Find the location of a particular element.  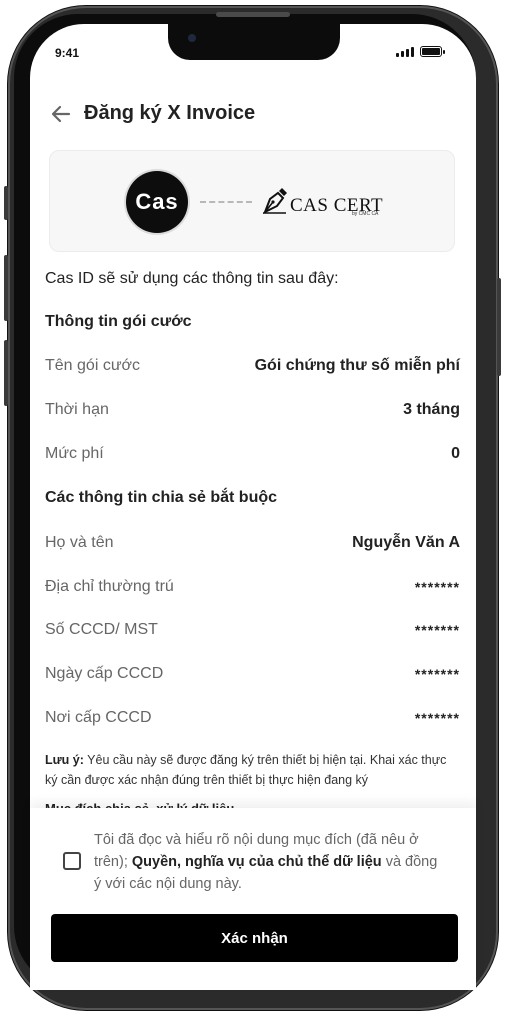

info-row: Mức phí 0 is located at coordinates (252, 454).